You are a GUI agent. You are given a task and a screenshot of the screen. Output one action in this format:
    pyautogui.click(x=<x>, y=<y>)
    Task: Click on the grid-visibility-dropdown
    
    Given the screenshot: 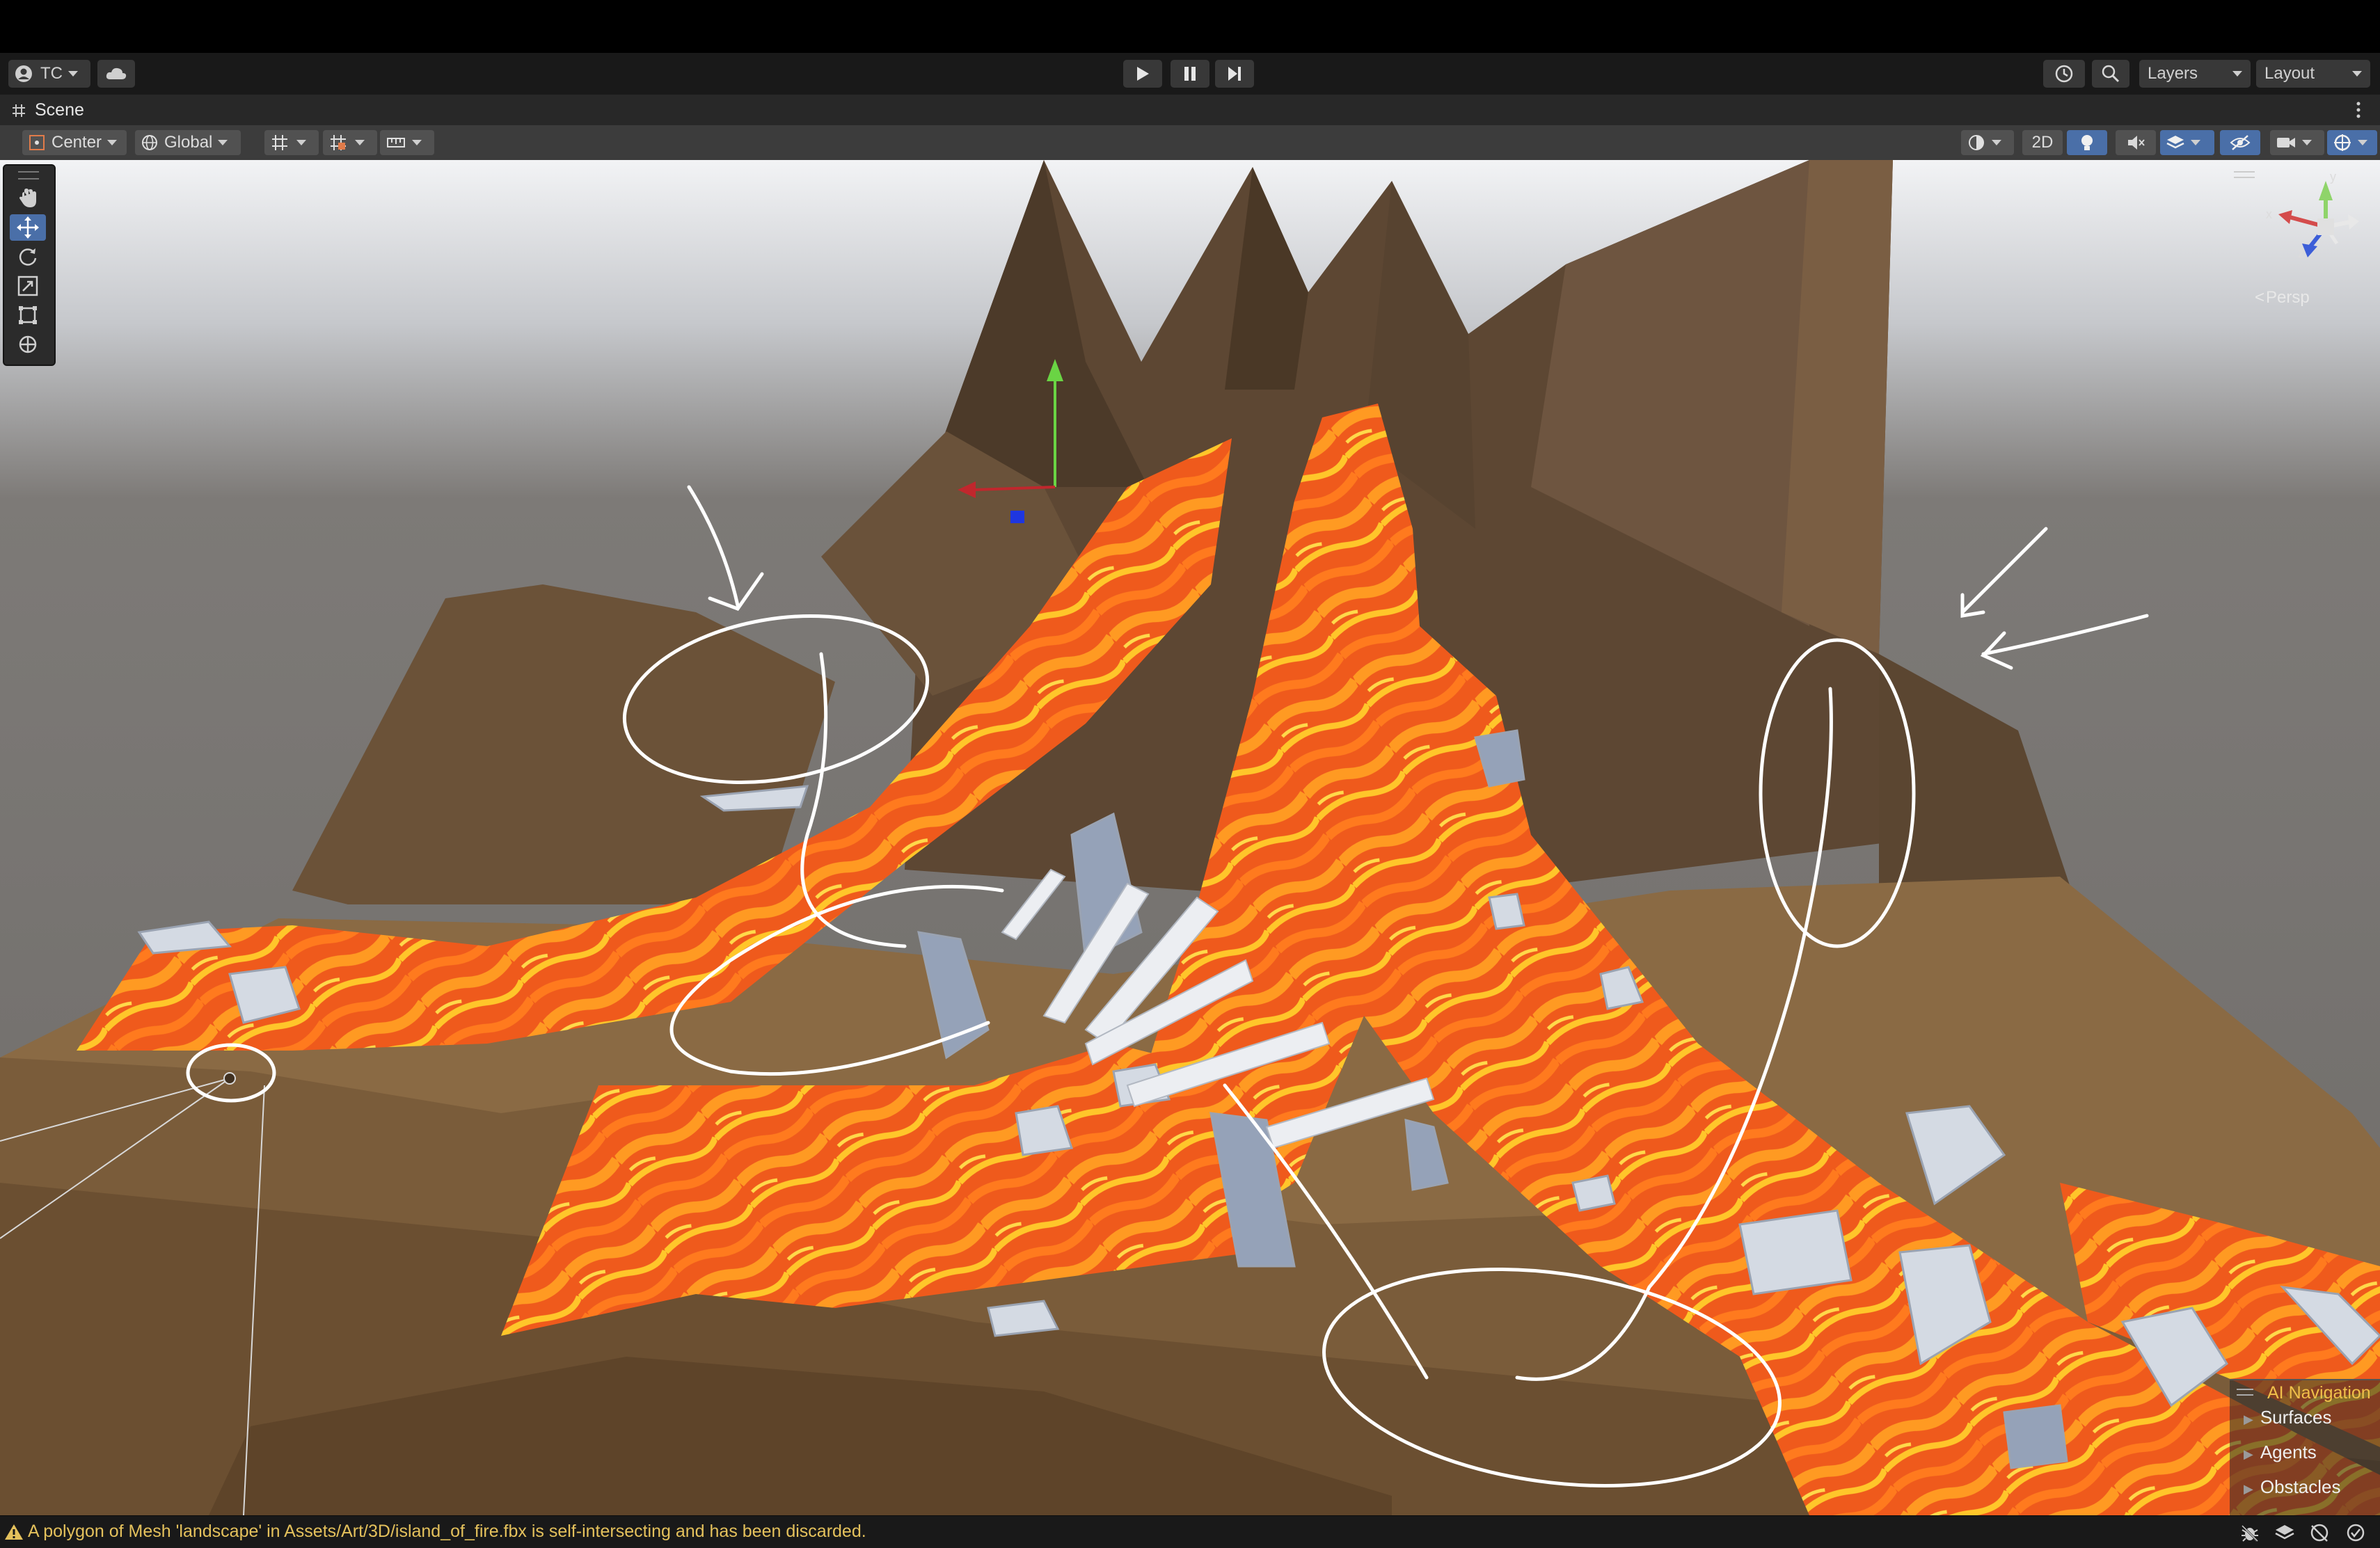 What is the action you would take?
    pyautogui.click(x=350, y=143)
    